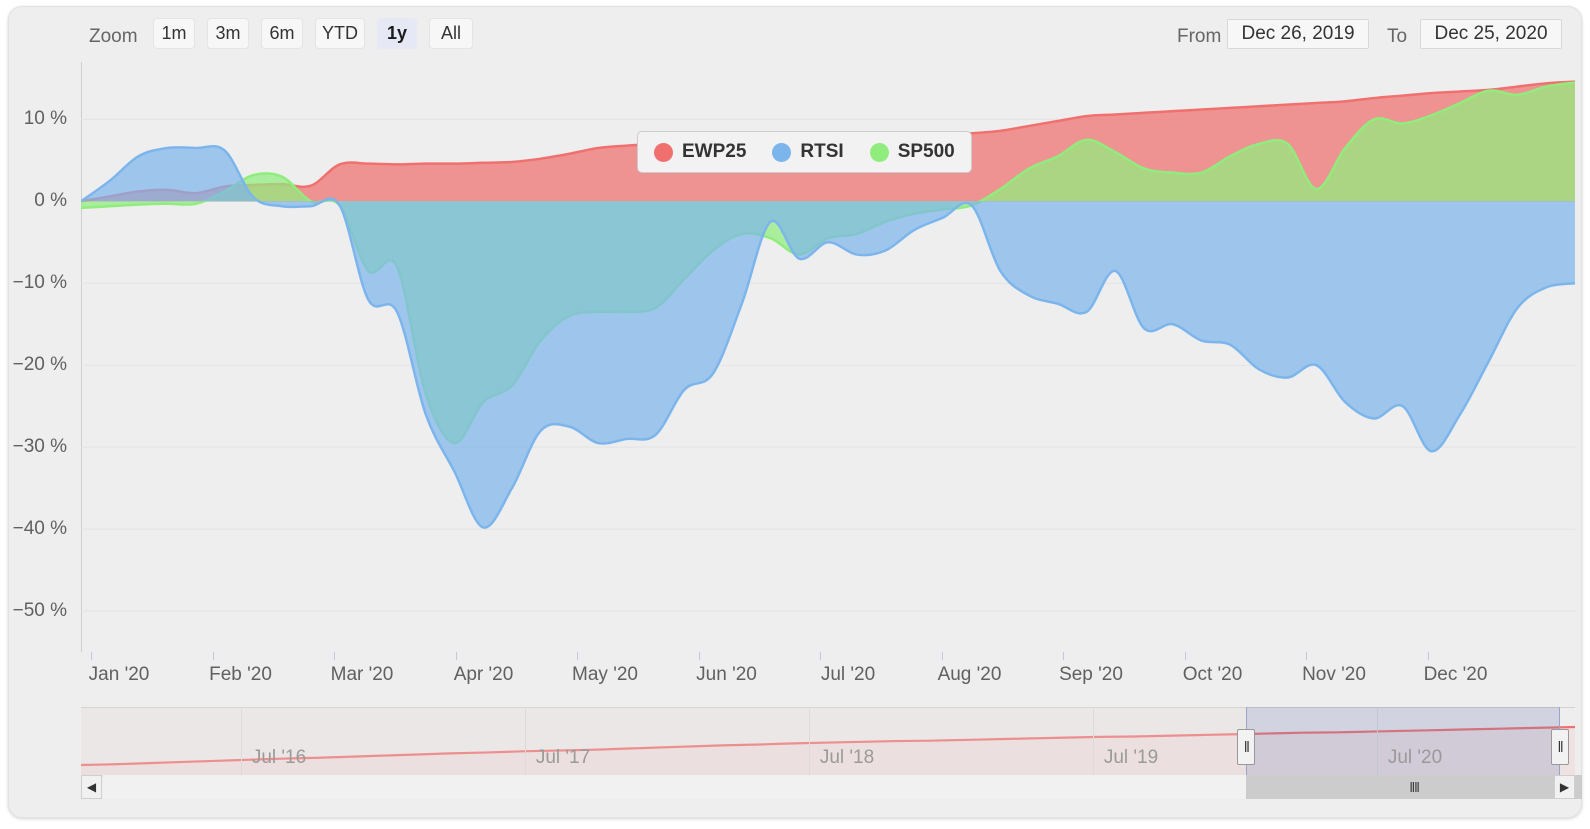 The height and width of the screenshot is (829, 1590). Describe the element at coordinates (1560, 747) in the screenshot. I see `navigator-handle-right: ‖` at that location.